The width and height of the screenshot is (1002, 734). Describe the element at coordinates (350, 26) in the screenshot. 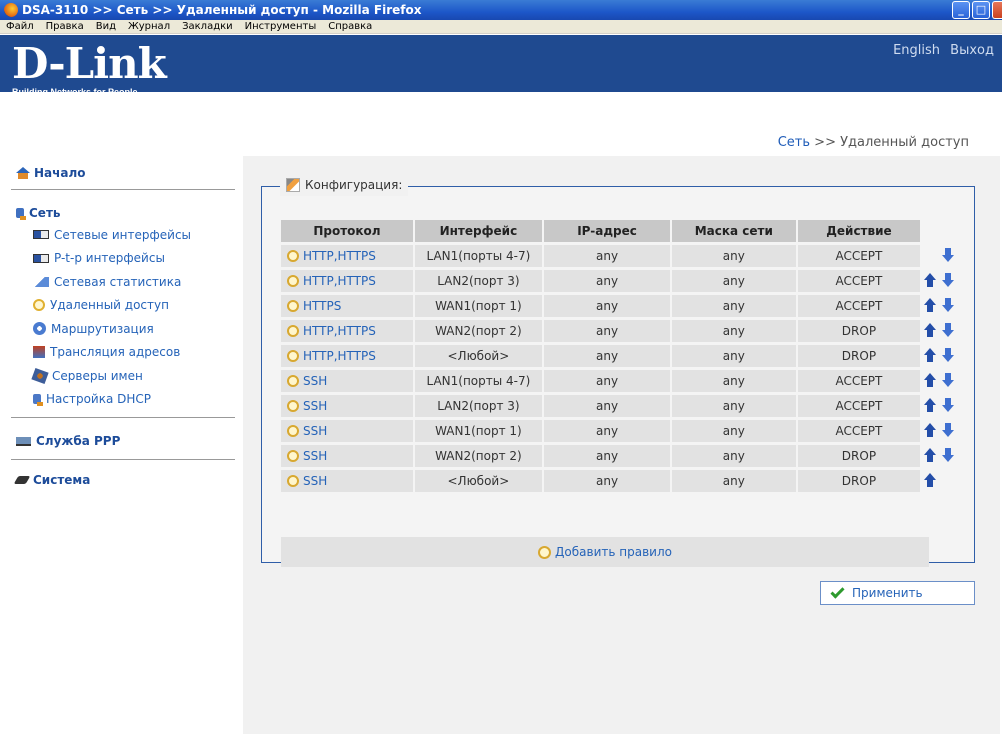

I see `menu-help: Справка` at that location.